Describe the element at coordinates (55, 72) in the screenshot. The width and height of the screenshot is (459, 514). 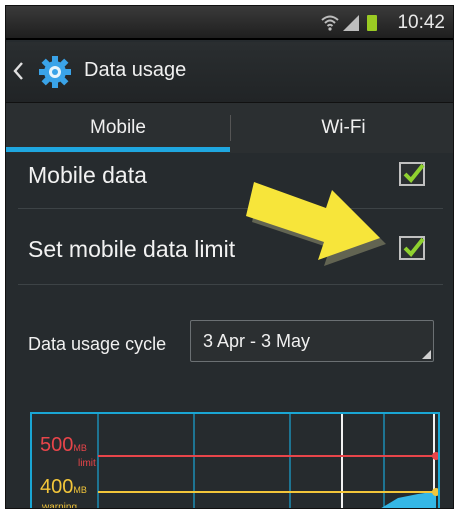
I see `gear-icon` at that location.